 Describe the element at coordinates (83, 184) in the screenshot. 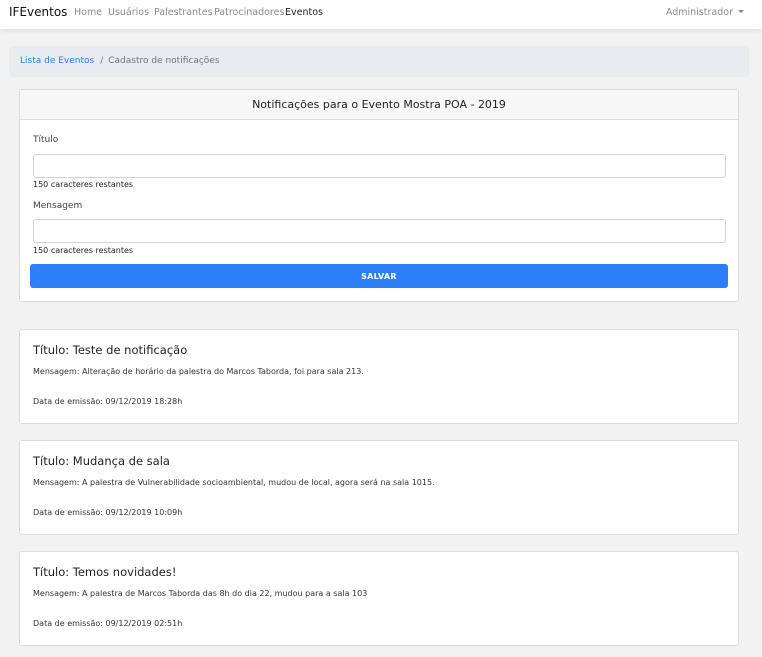

I see `title-char-counter: 150 caracteres restantes` at that location.